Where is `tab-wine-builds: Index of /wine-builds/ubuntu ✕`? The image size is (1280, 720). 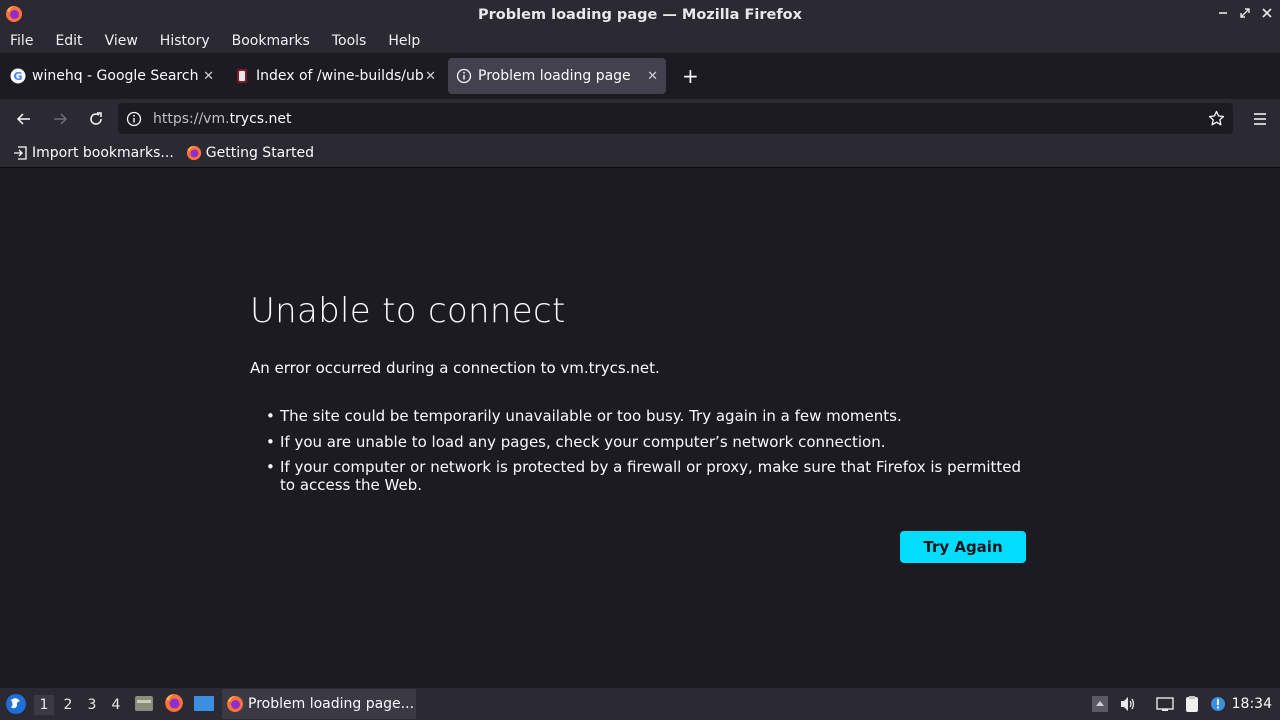 tab-wine-builds: Index of /wine-builds/ubuntu ✕ is located at coordinates (335, 76).